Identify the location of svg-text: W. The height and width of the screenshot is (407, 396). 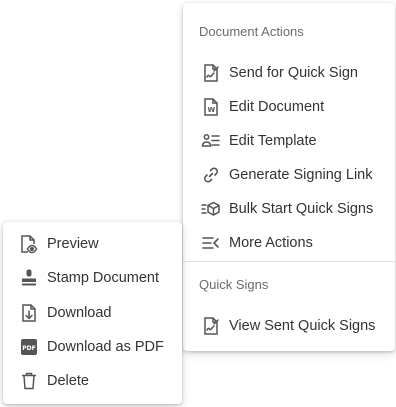
(212, 110).